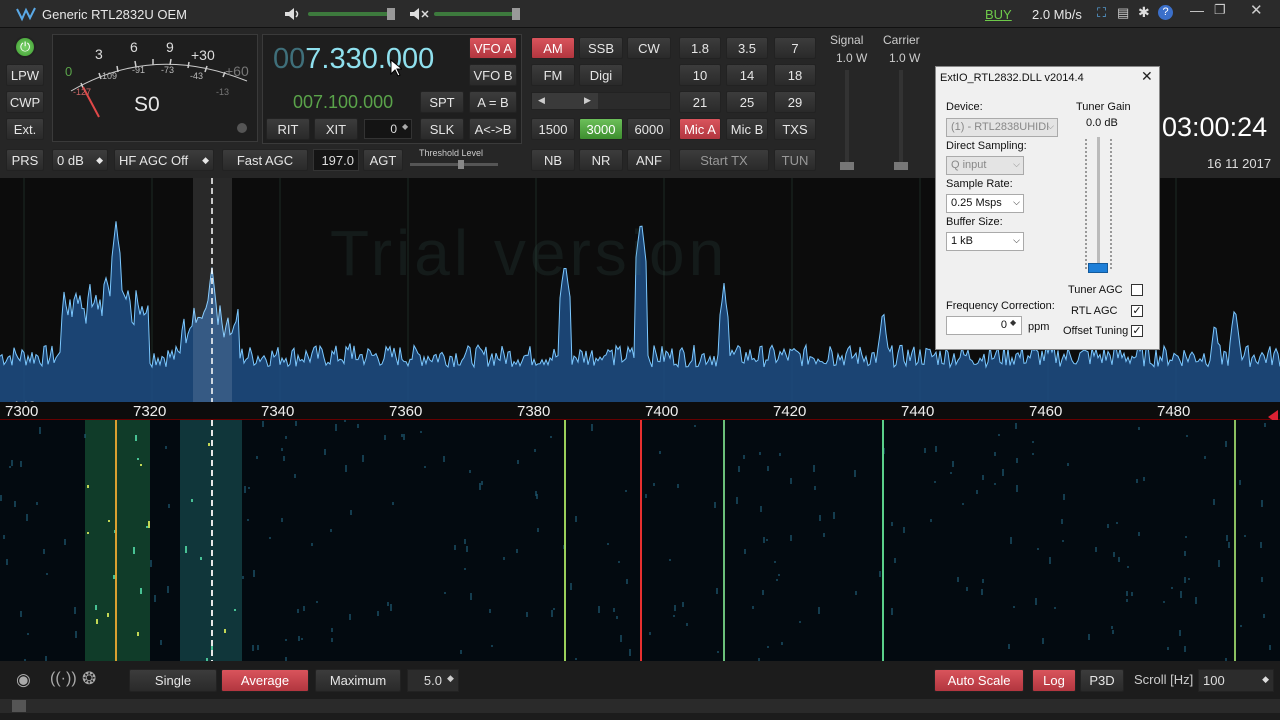 The height and width of the screenshot is (720, 1280). Describe the element at coordinates (601, 48) in the screenshot. I see `mode-ssb-button: SSB` at that location.